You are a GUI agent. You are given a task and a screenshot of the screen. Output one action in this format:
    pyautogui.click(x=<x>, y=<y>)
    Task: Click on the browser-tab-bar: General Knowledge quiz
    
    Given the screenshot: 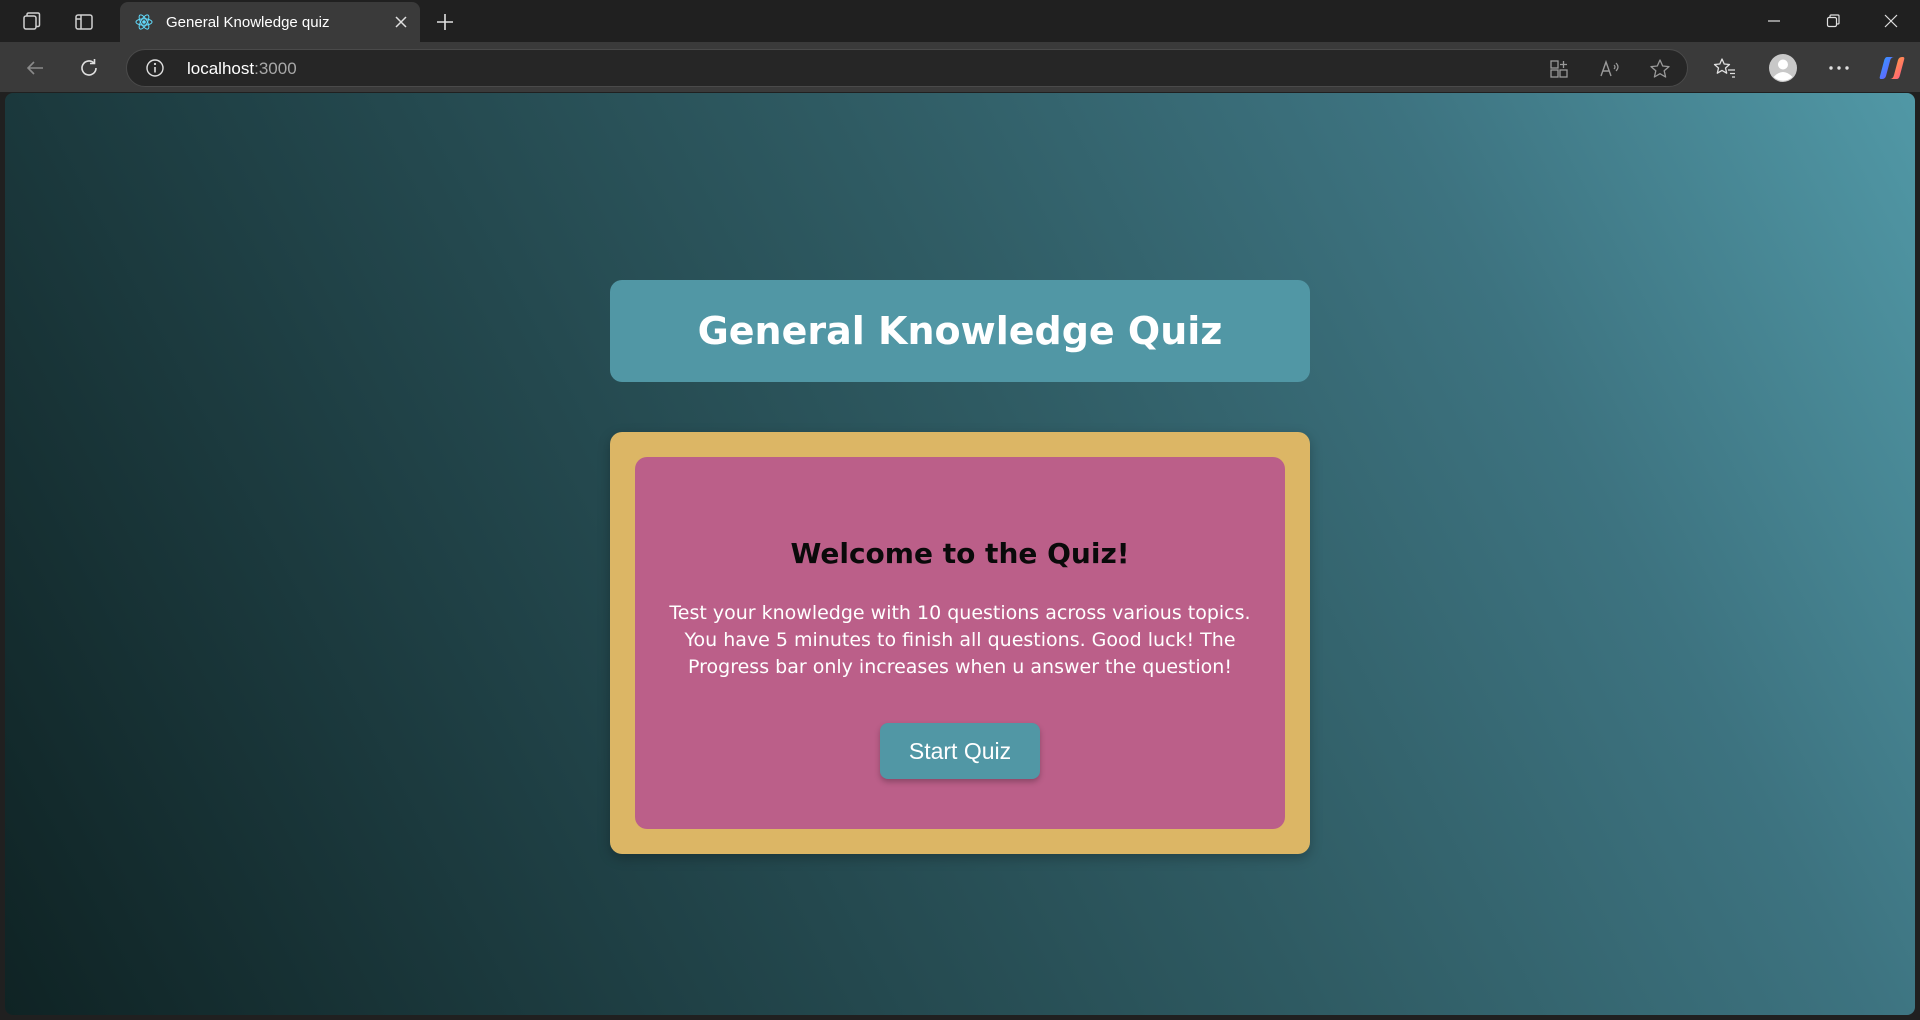 What is the action you would take?
    pyautogui.click(x=960, y=21)
    